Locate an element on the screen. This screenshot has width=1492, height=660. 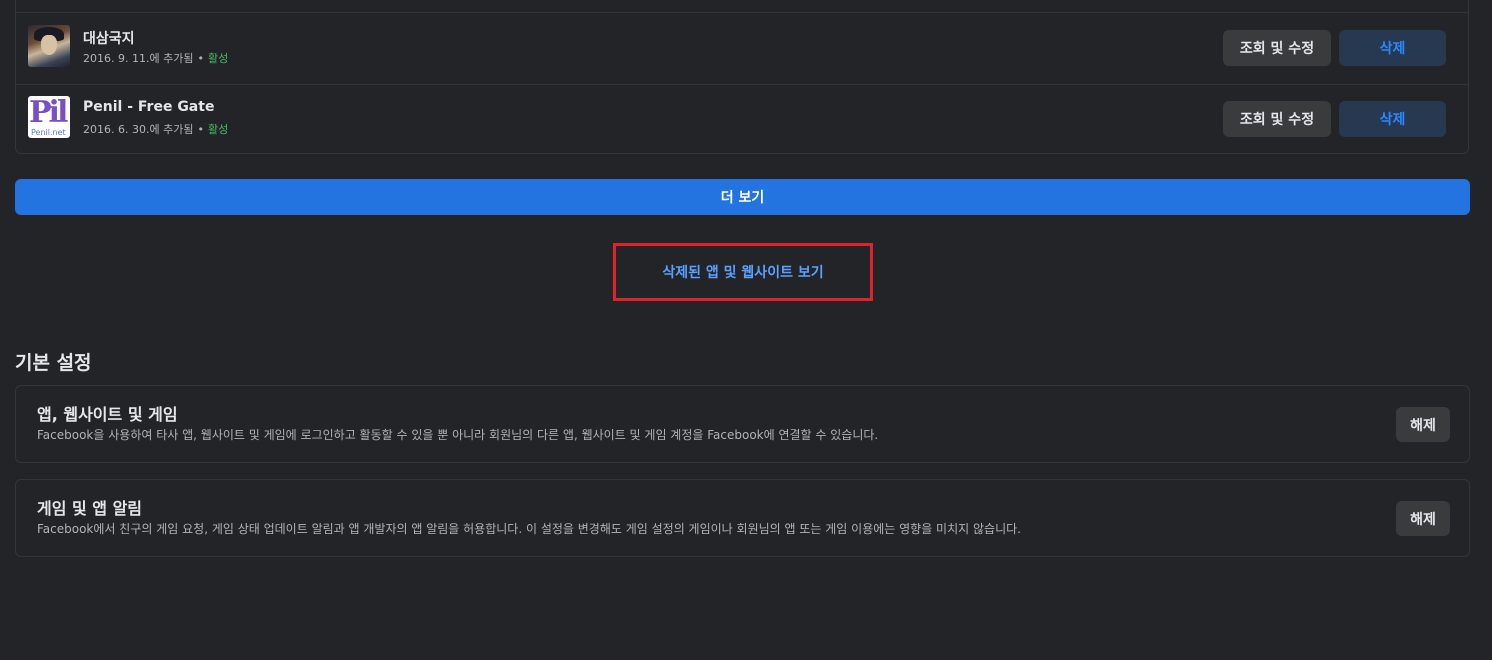
view-removed-apps-link: 삭제된 앱 및 웹사이트 보기 is located at coordinates (743, 272).